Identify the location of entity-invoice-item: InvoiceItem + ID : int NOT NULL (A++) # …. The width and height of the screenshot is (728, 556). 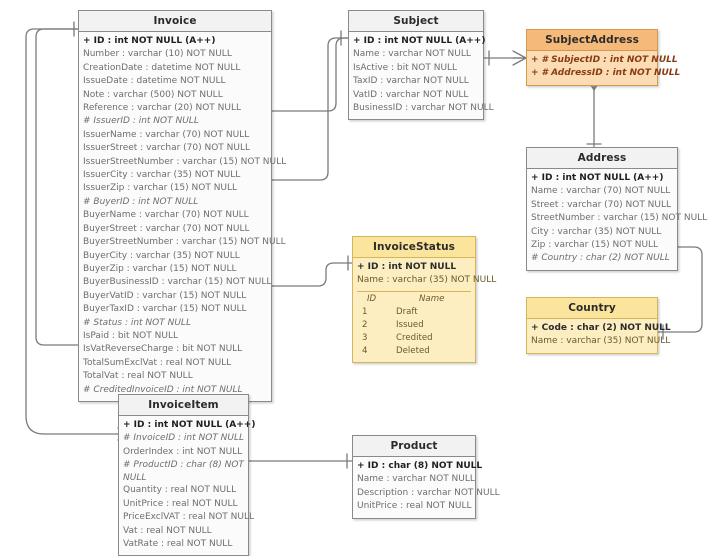
(187, 475).